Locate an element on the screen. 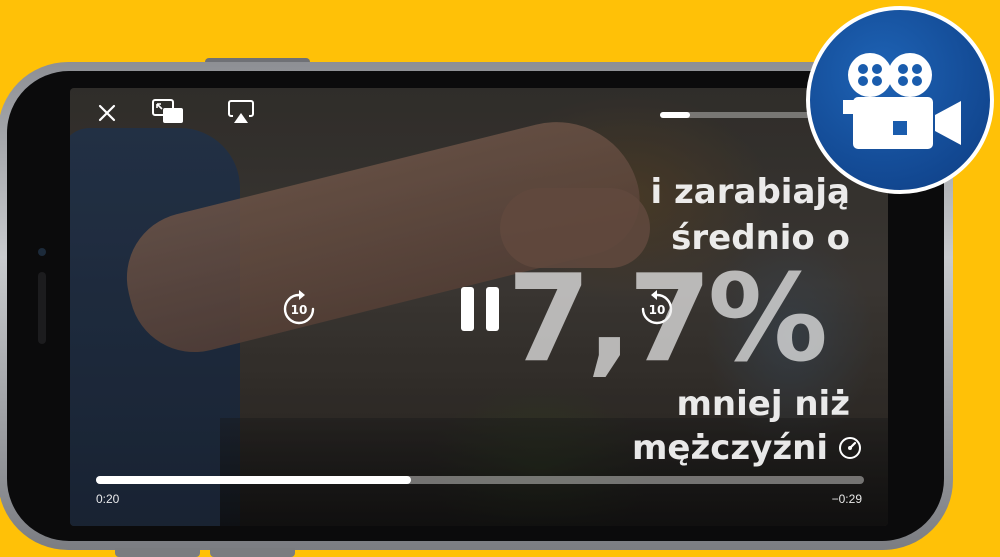 This screenshot has height=557, width=1000. airplay-button is located at coordinates (241, 112).